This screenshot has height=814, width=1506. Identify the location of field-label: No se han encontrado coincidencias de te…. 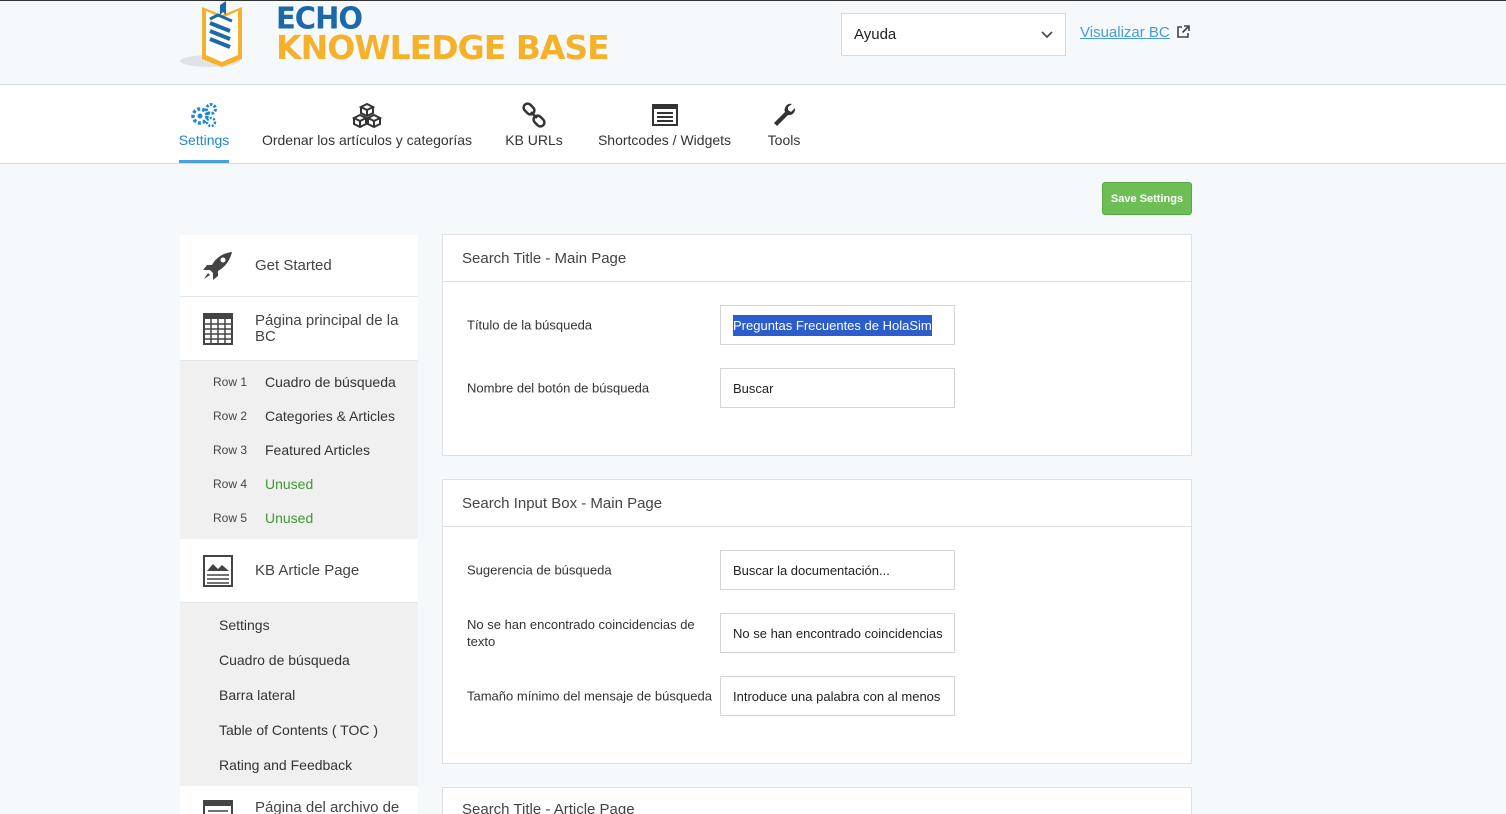
(581, 633).